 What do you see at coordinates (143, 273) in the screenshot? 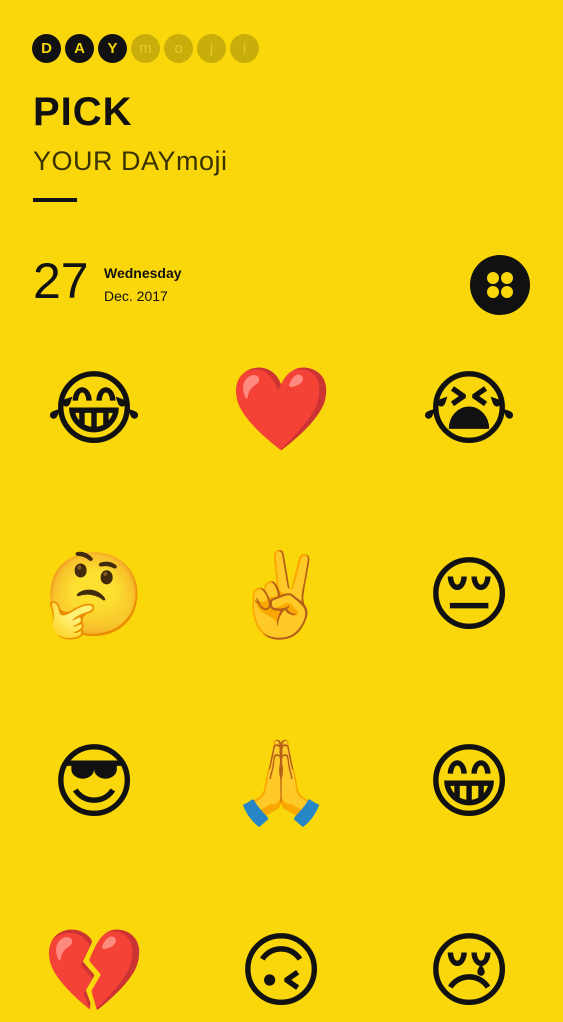
I see `date-weekday: Wednesday` at bounding box center [143, 273].